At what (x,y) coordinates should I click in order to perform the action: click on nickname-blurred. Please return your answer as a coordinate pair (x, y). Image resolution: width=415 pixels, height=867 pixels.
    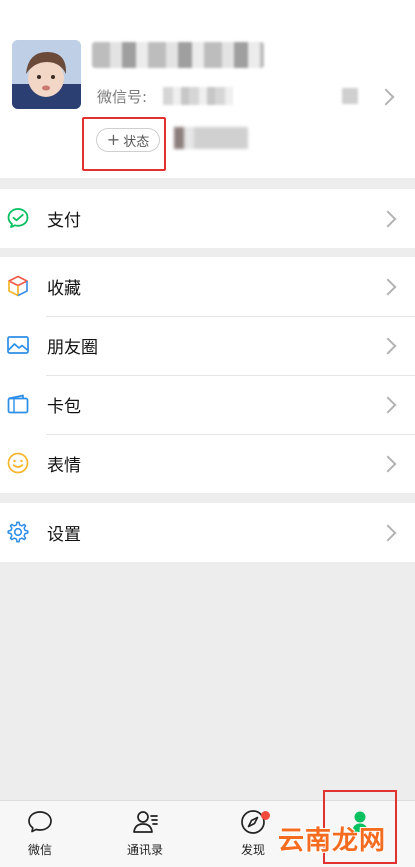
    Looking at the image, I should click on (178, 55).